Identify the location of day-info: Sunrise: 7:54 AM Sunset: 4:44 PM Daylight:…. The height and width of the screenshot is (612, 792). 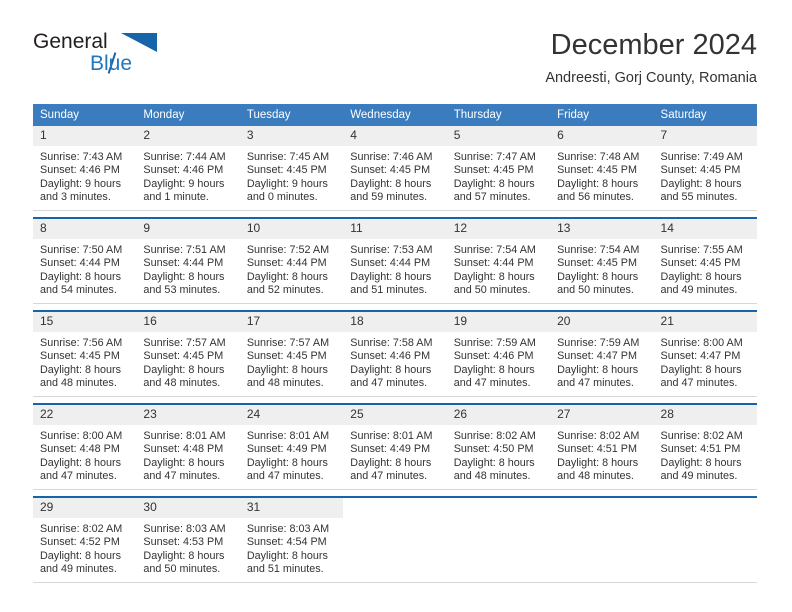
(498, 268).